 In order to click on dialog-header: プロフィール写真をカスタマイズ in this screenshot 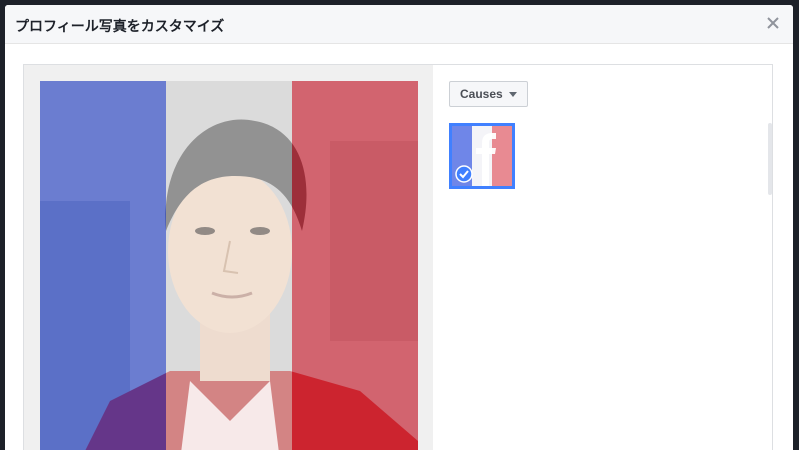, I will do `click(399, 24)`.